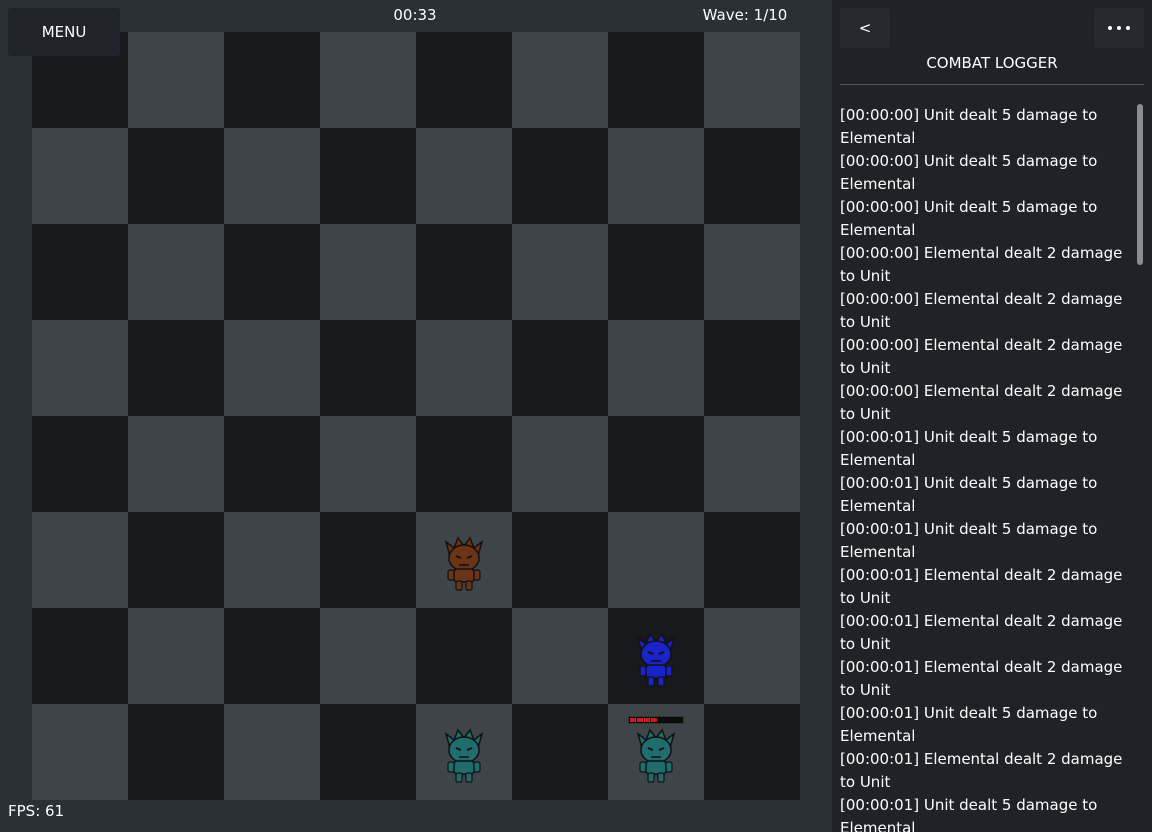 The image size is (1152, 832). What do you see at coordinates (415, 15) in the screenshot?
I see `game-timer: 00:33` at bounding box center [415, 15].